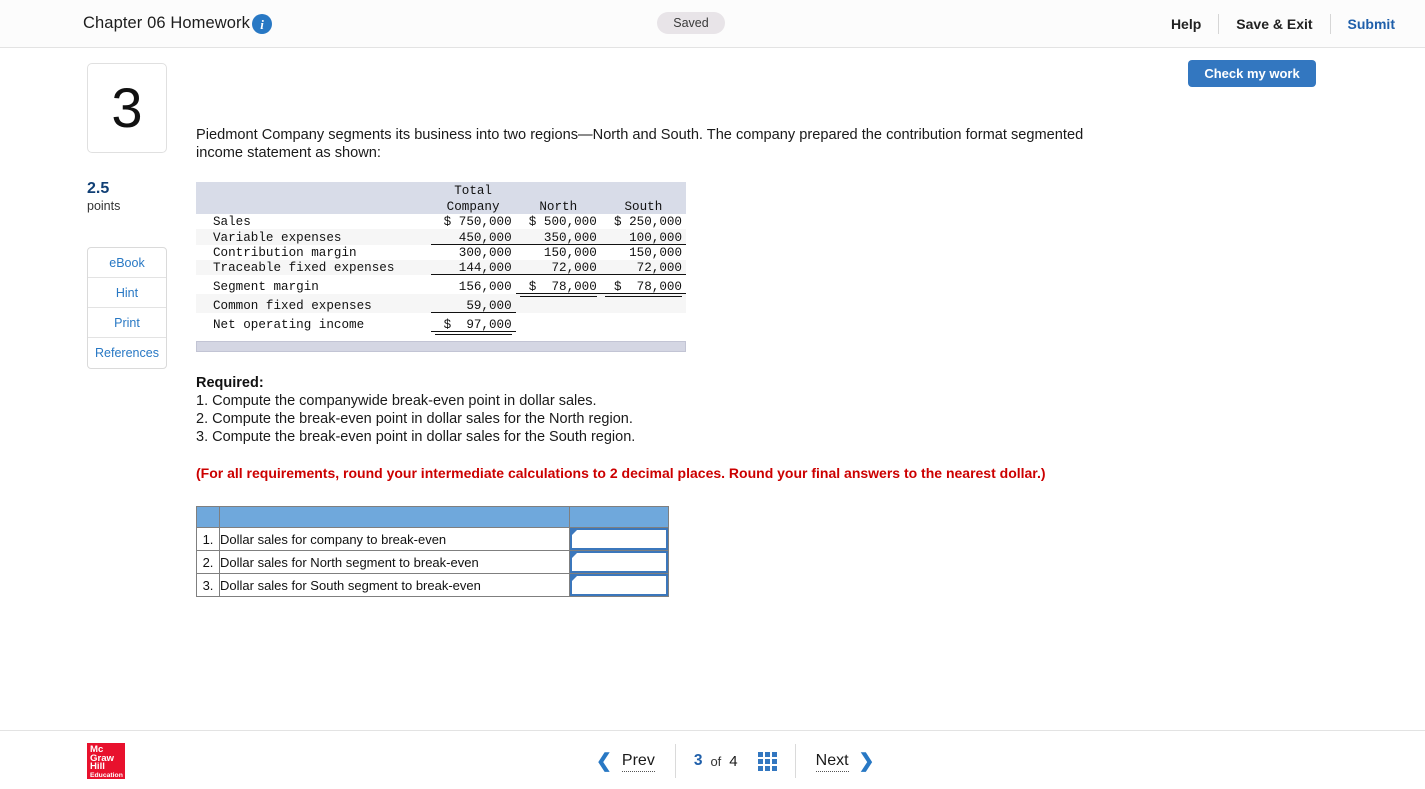 Image resolution: width=1425 pixels, height=789 pixels. I want to click on row-label: Dollar sales for company to break-even, so click(394, 539).